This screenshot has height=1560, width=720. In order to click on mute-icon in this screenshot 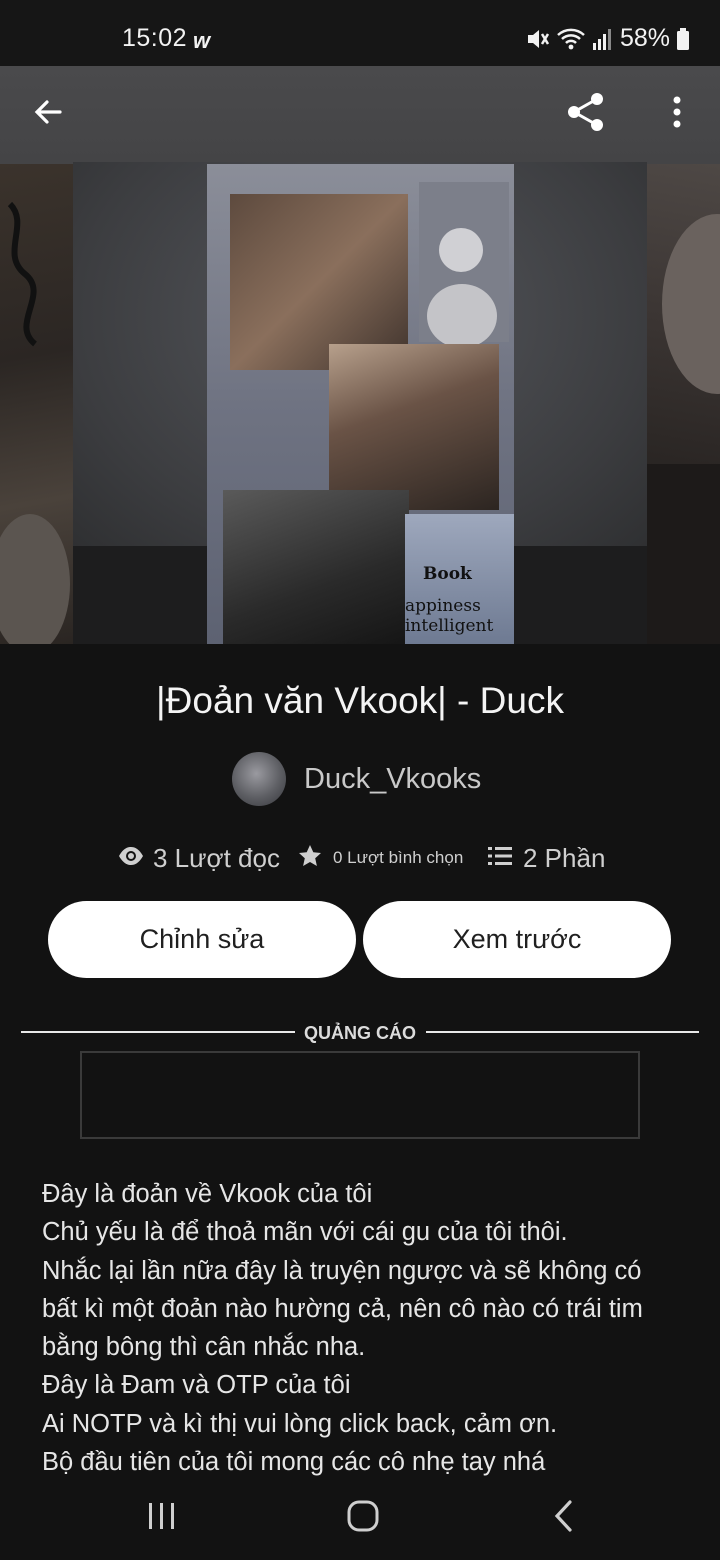, I will do `click(537, 39)`.